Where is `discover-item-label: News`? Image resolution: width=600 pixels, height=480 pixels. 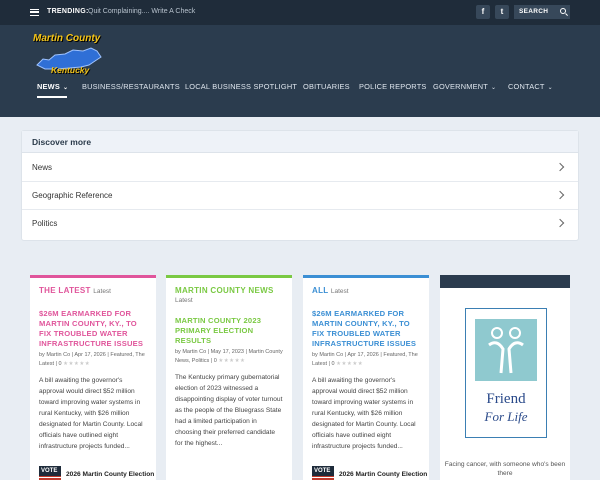 discover-item-label: News is located at coordinates (42, 167).